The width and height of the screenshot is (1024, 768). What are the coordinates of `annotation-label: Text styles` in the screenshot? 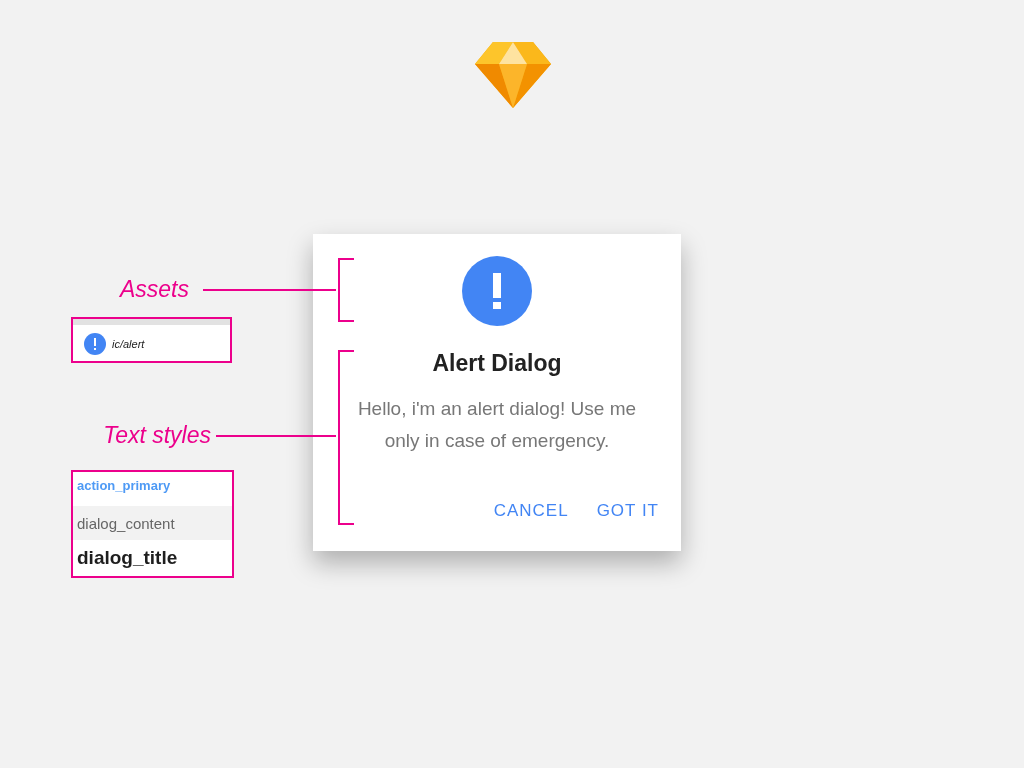 It's located at (157, 435).